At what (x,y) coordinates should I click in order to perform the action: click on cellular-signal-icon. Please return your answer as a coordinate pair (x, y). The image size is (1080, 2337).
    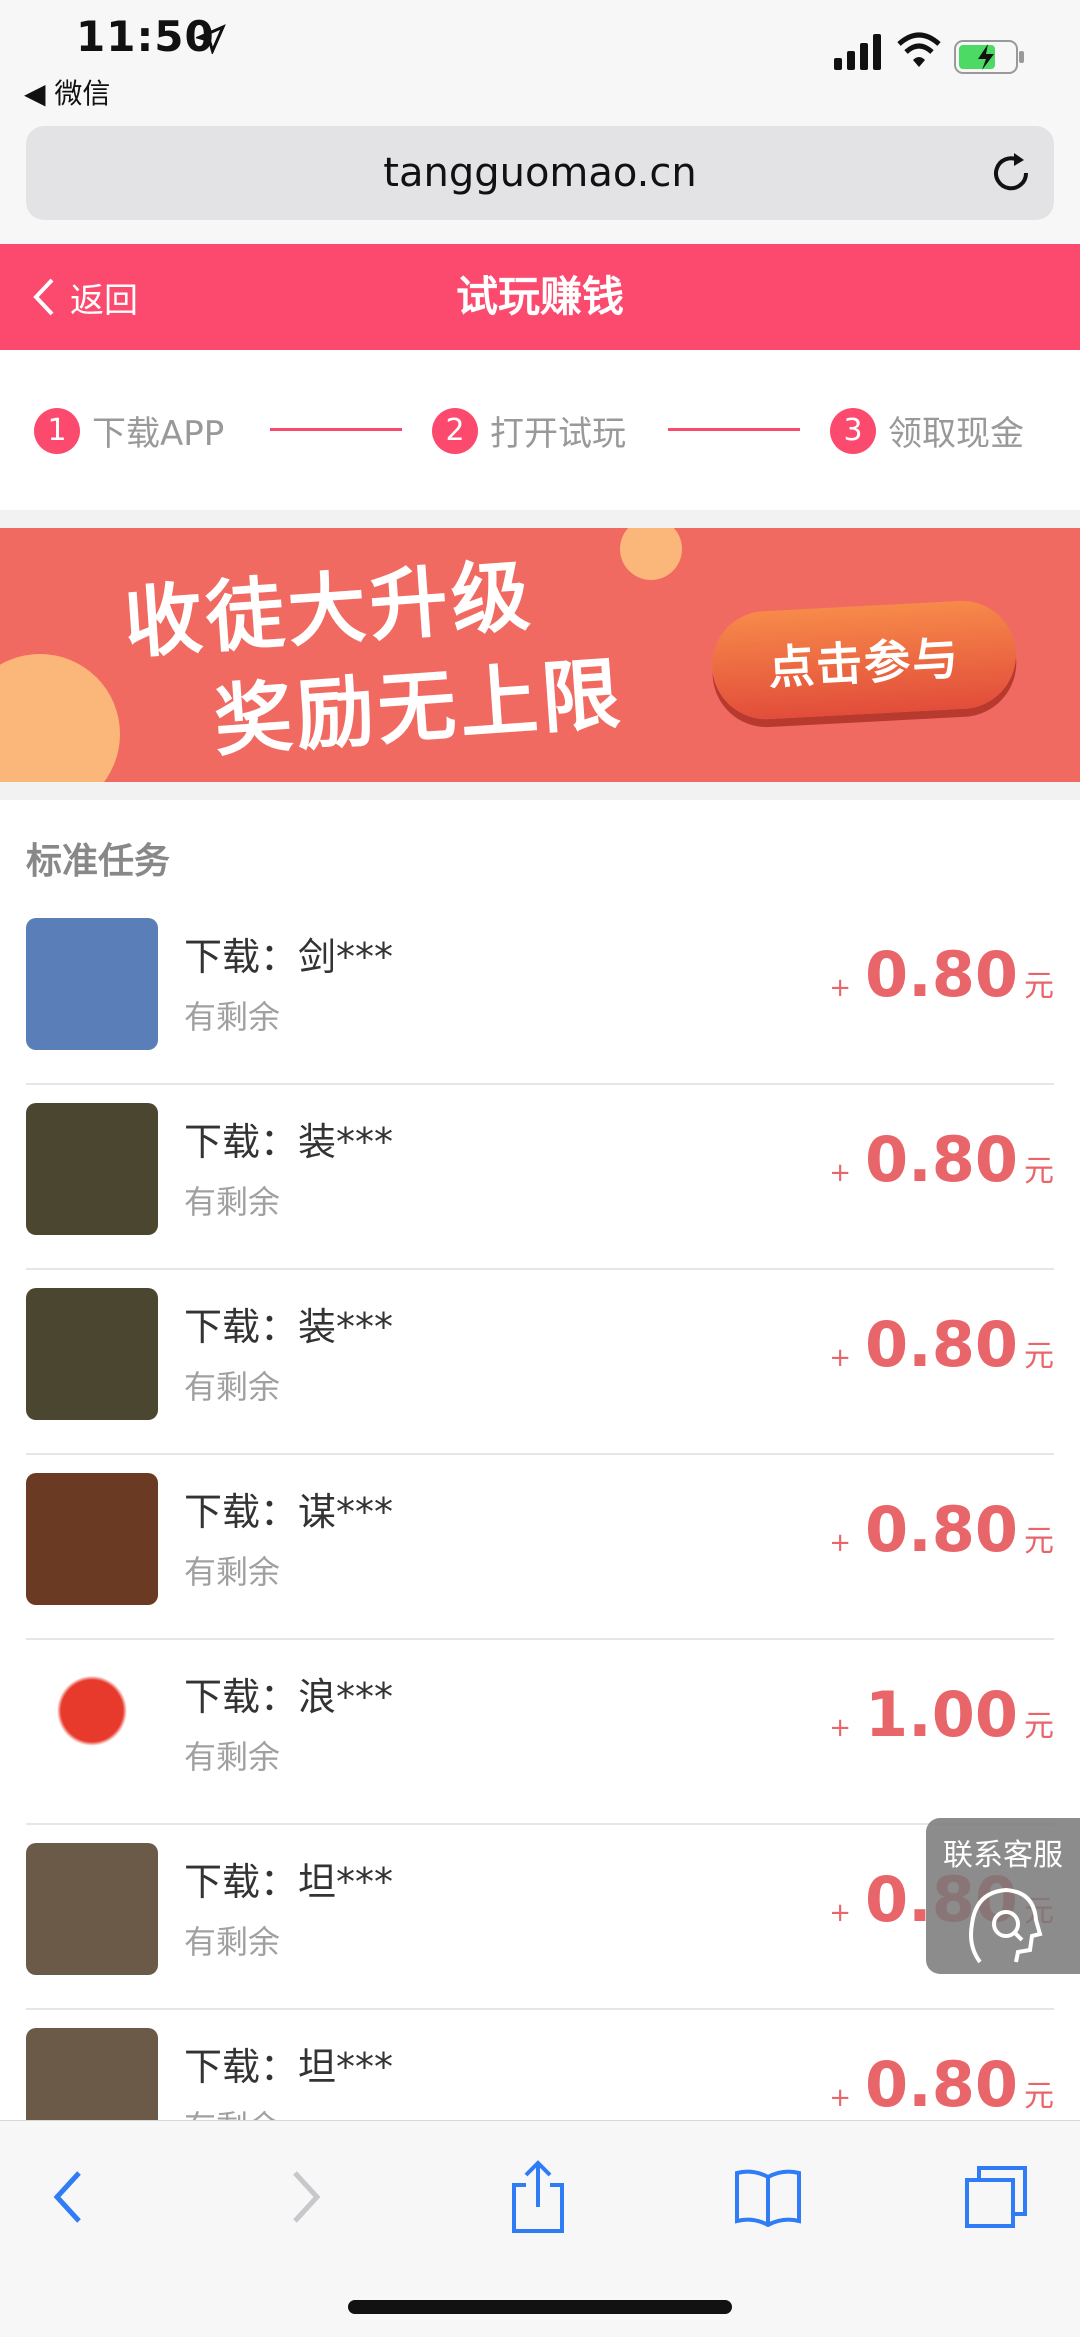
    Looking at the image, I should click on (857, 52).